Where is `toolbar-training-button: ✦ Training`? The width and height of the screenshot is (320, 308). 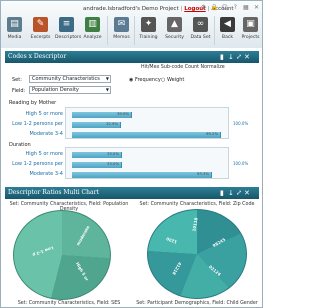
toolbar-training-button: ✦ Training is located at coordinates (148, 30).